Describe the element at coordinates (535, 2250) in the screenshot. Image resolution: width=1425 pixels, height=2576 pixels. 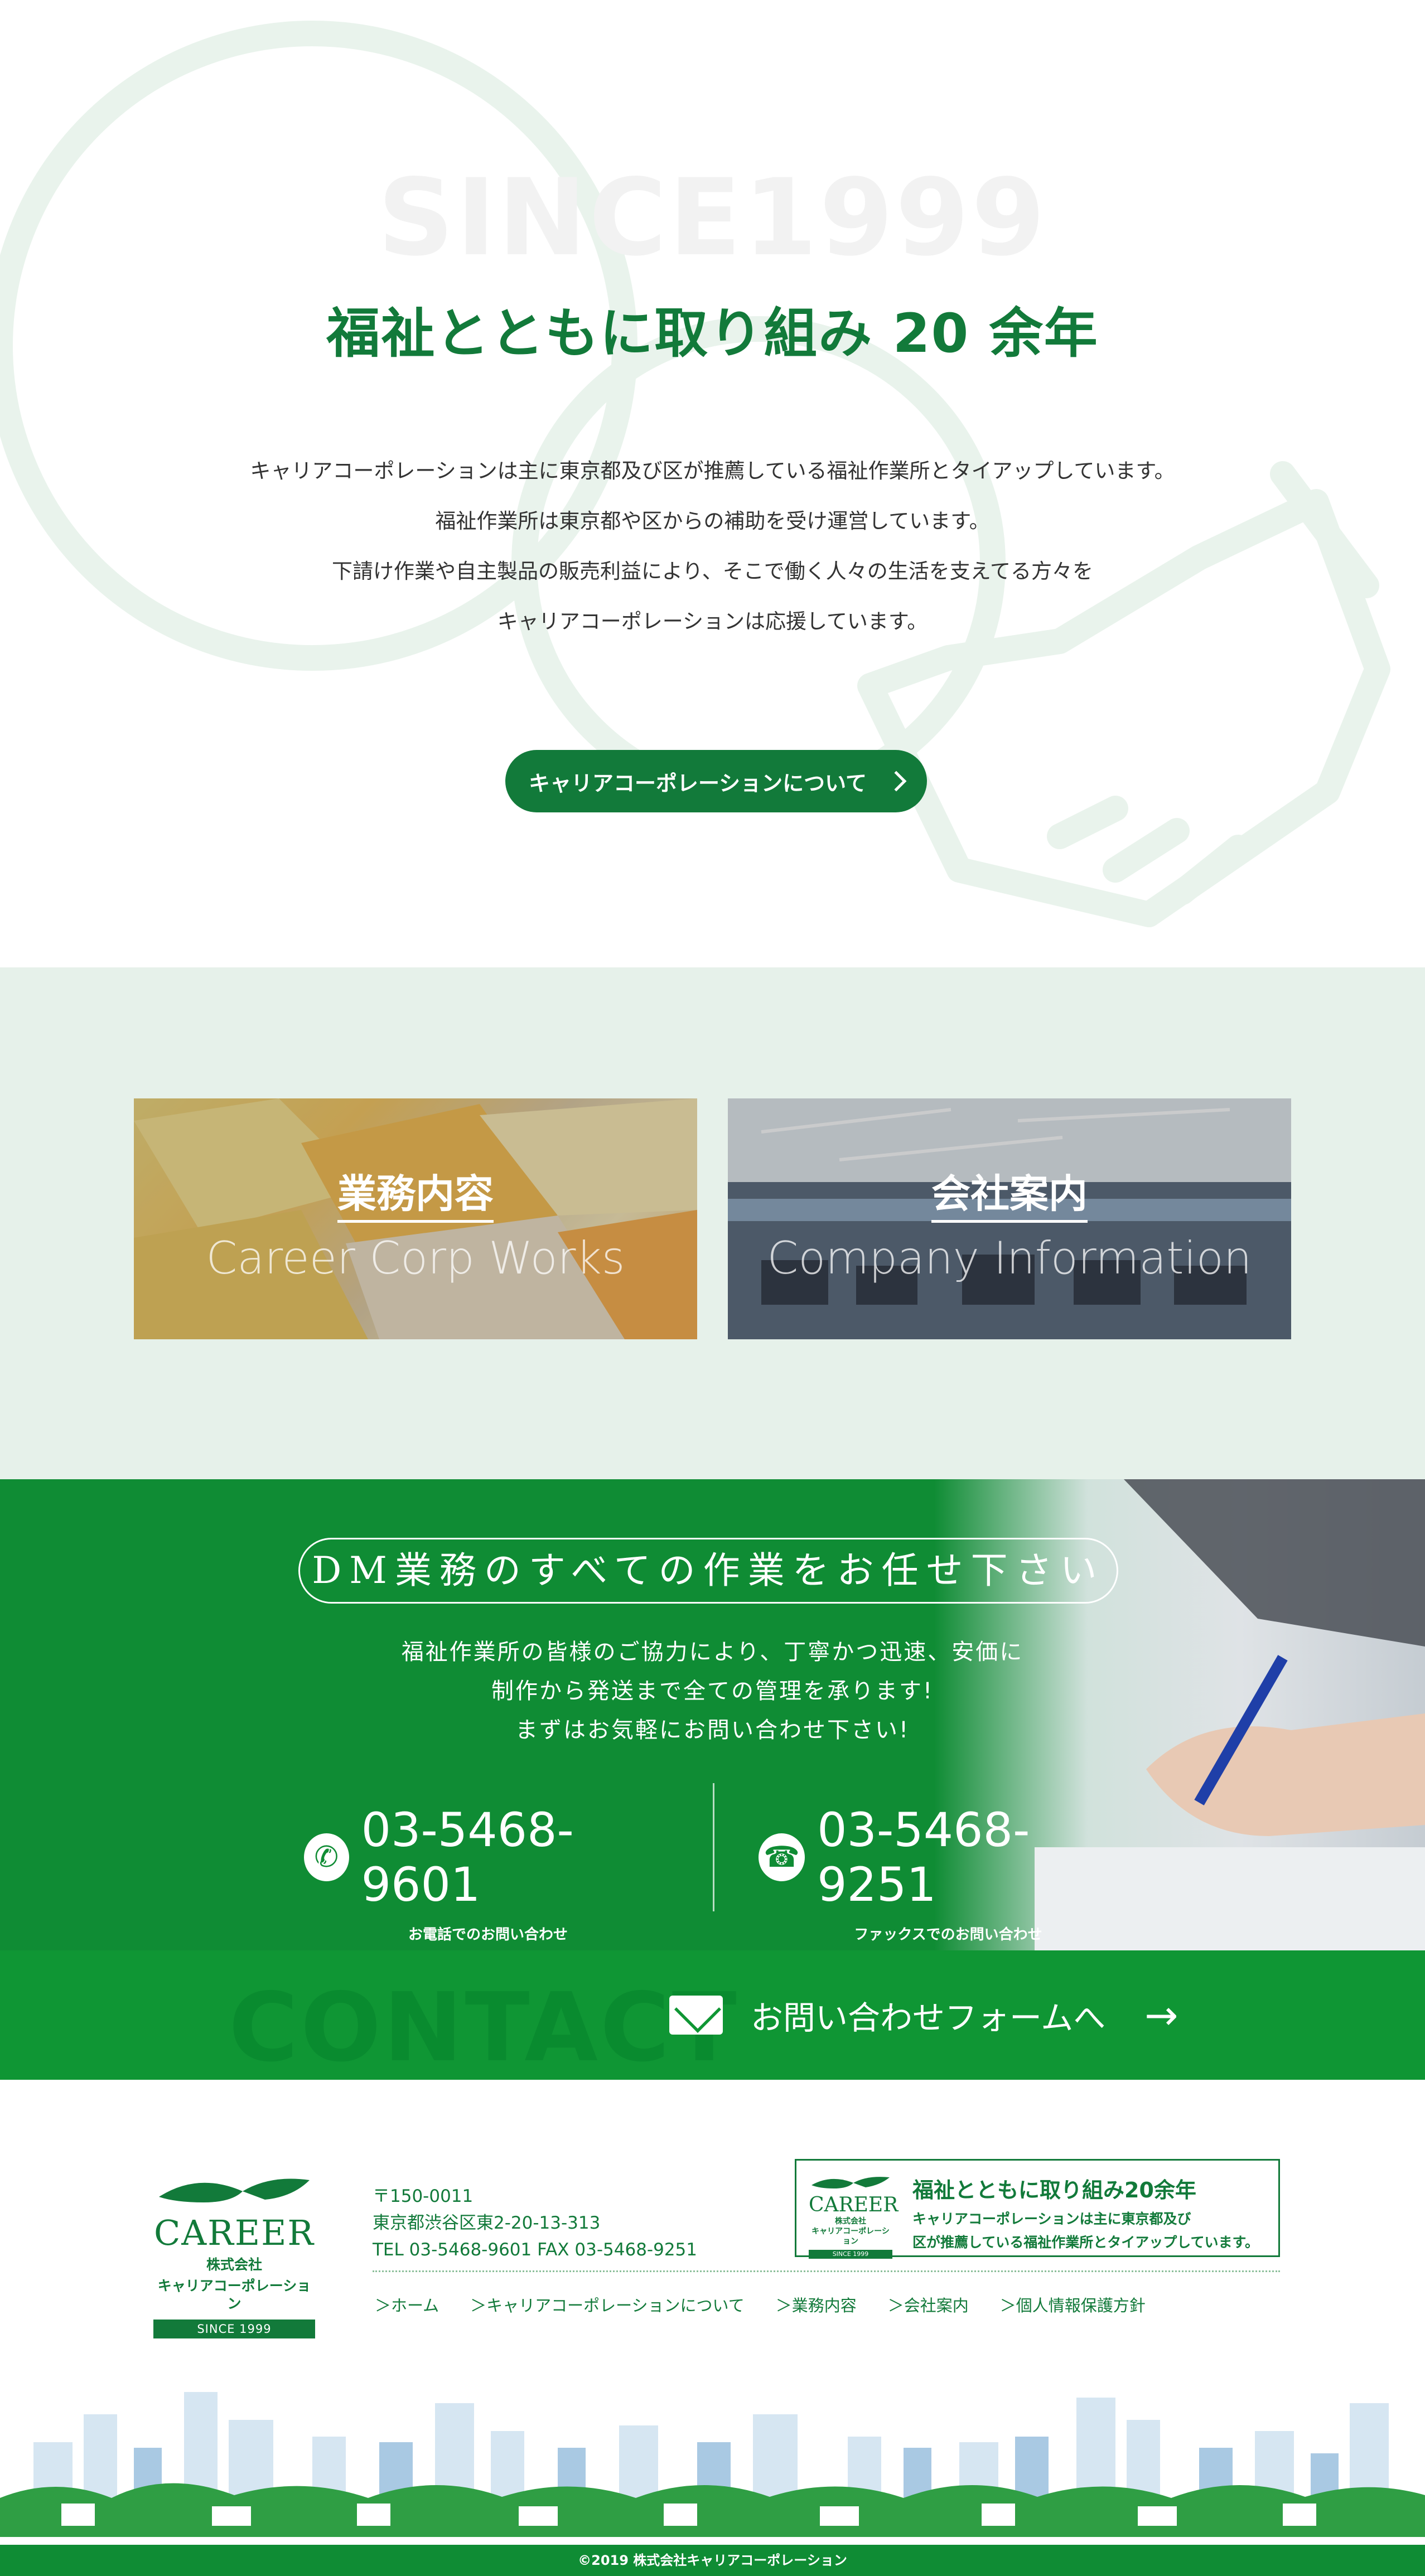
I see `address-telfax: TEL 03-5468-9601 FAX 03-5468-9251` at that location.